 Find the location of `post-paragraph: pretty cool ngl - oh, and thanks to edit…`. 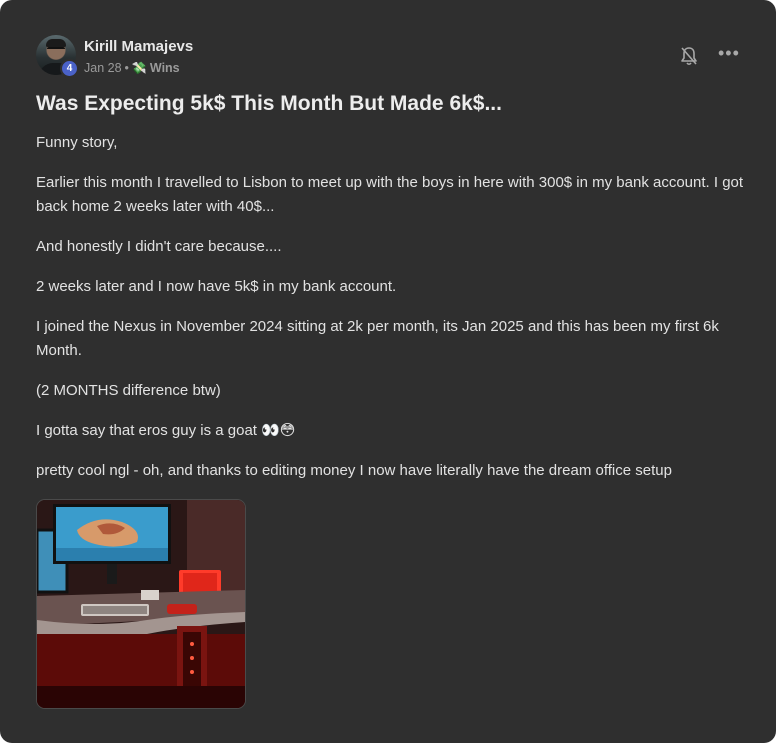

post-paragraph: pretty cool ngl - oh, and thanks to edit… is located at coordinates (354, 470).